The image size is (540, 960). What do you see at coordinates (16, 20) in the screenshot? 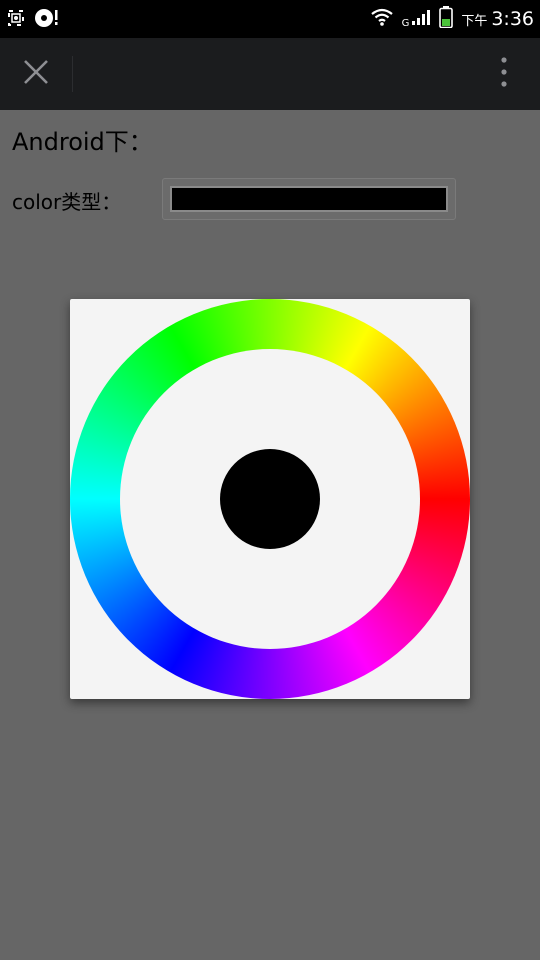
I see `screenshot-icon` at bounding box center [16, 20].